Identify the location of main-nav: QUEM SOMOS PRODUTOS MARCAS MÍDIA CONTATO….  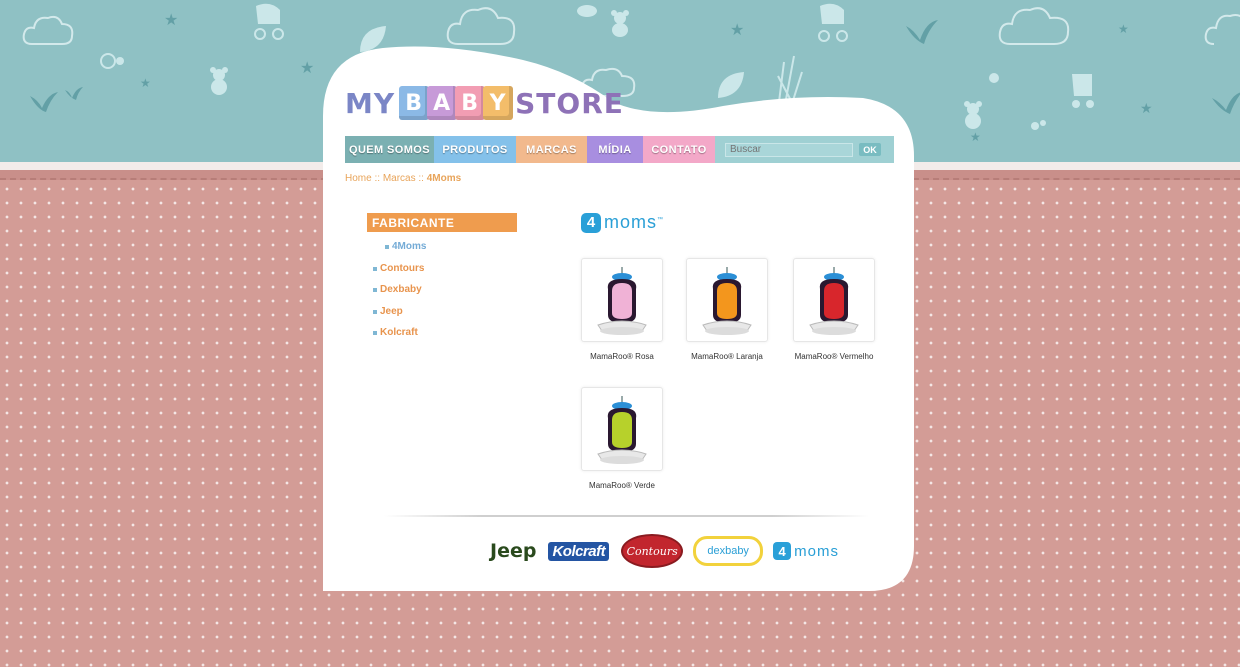
(619, 149).